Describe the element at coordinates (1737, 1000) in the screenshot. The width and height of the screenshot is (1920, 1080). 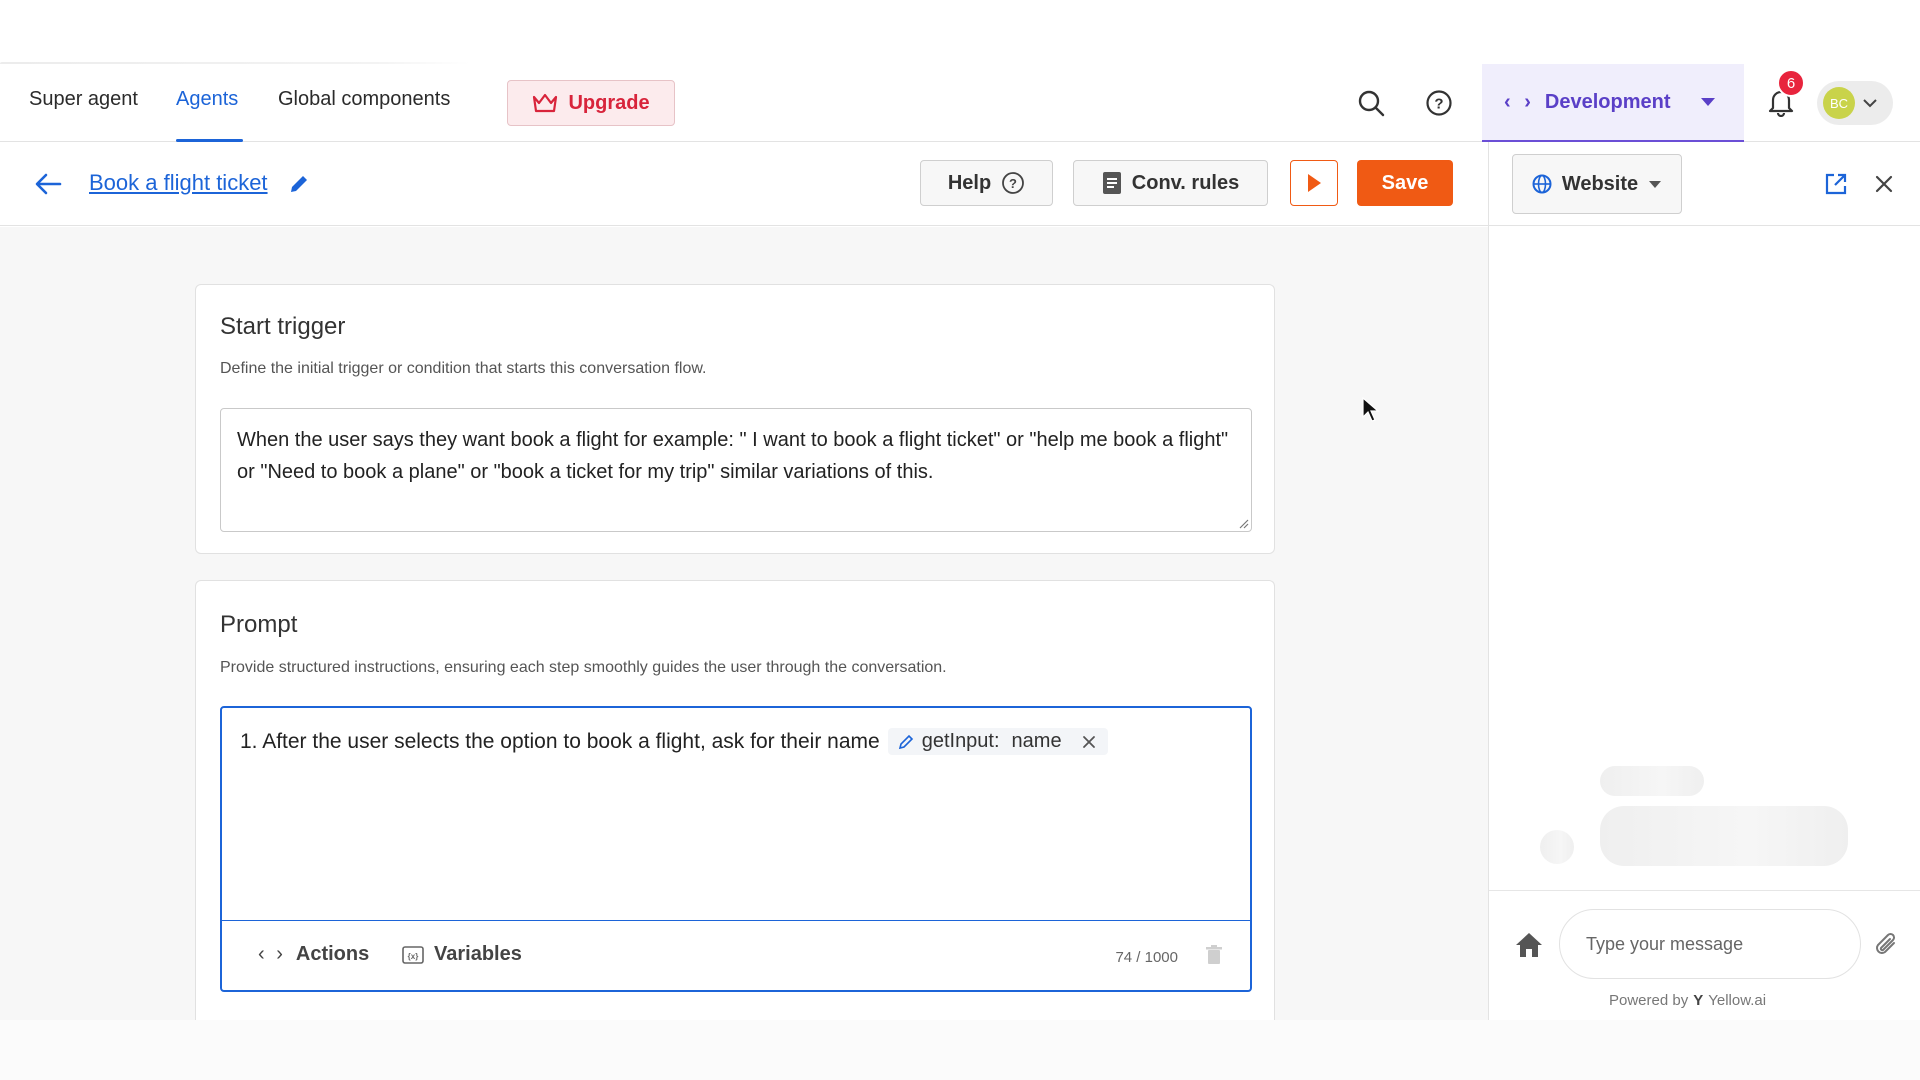
I see `brand-name: Yellow.ai` at that location.